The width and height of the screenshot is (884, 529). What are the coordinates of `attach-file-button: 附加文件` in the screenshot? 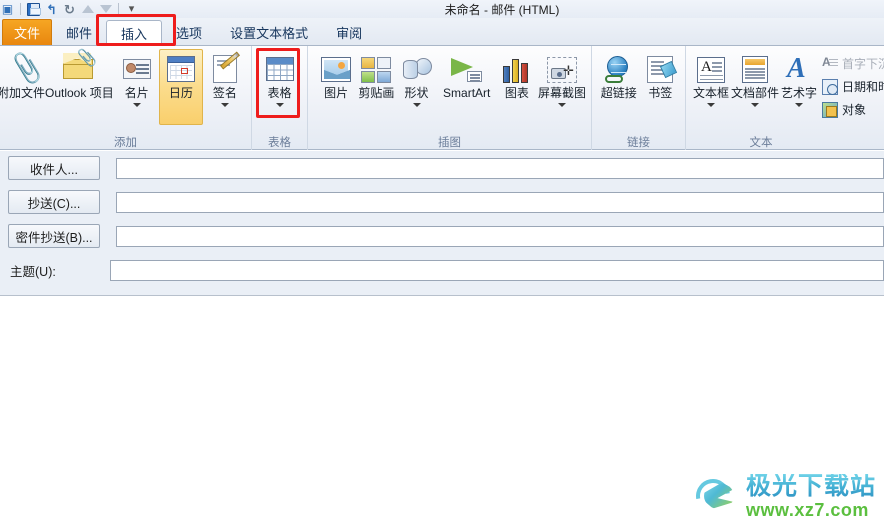 It's located at (23, 87).